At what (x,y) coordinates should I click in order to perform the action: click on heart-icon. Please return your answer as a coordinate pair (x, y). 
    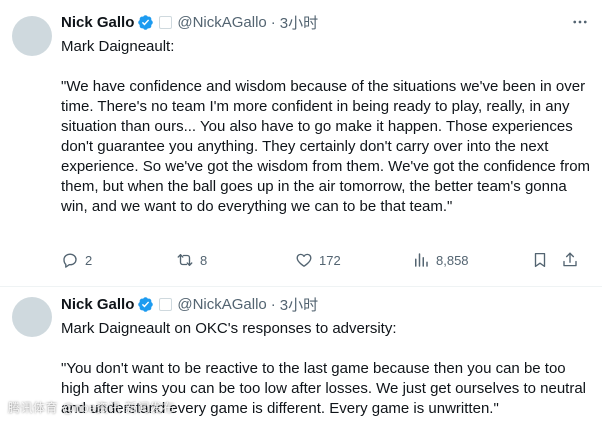
    Looking at the image, I should click on (304, 260).